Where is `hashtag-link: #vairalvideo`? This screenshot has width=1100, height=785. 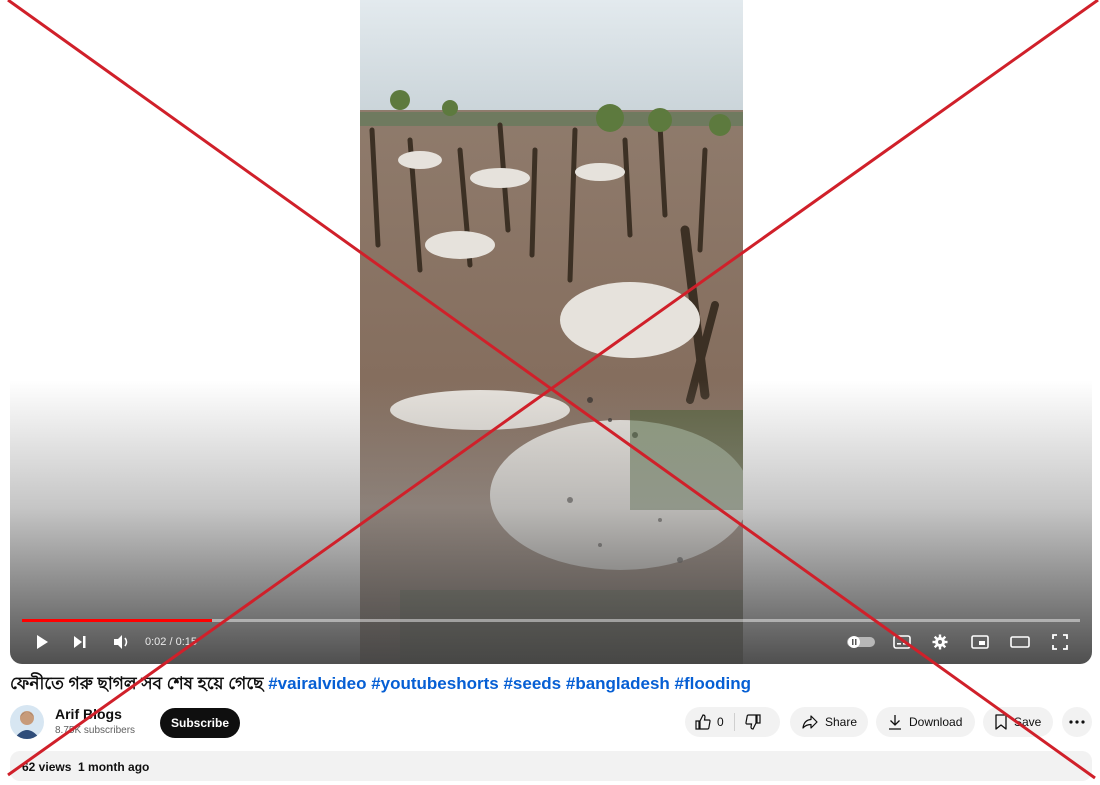 hashtag-link: #vairalvideo is located at coordinates (317, 683).